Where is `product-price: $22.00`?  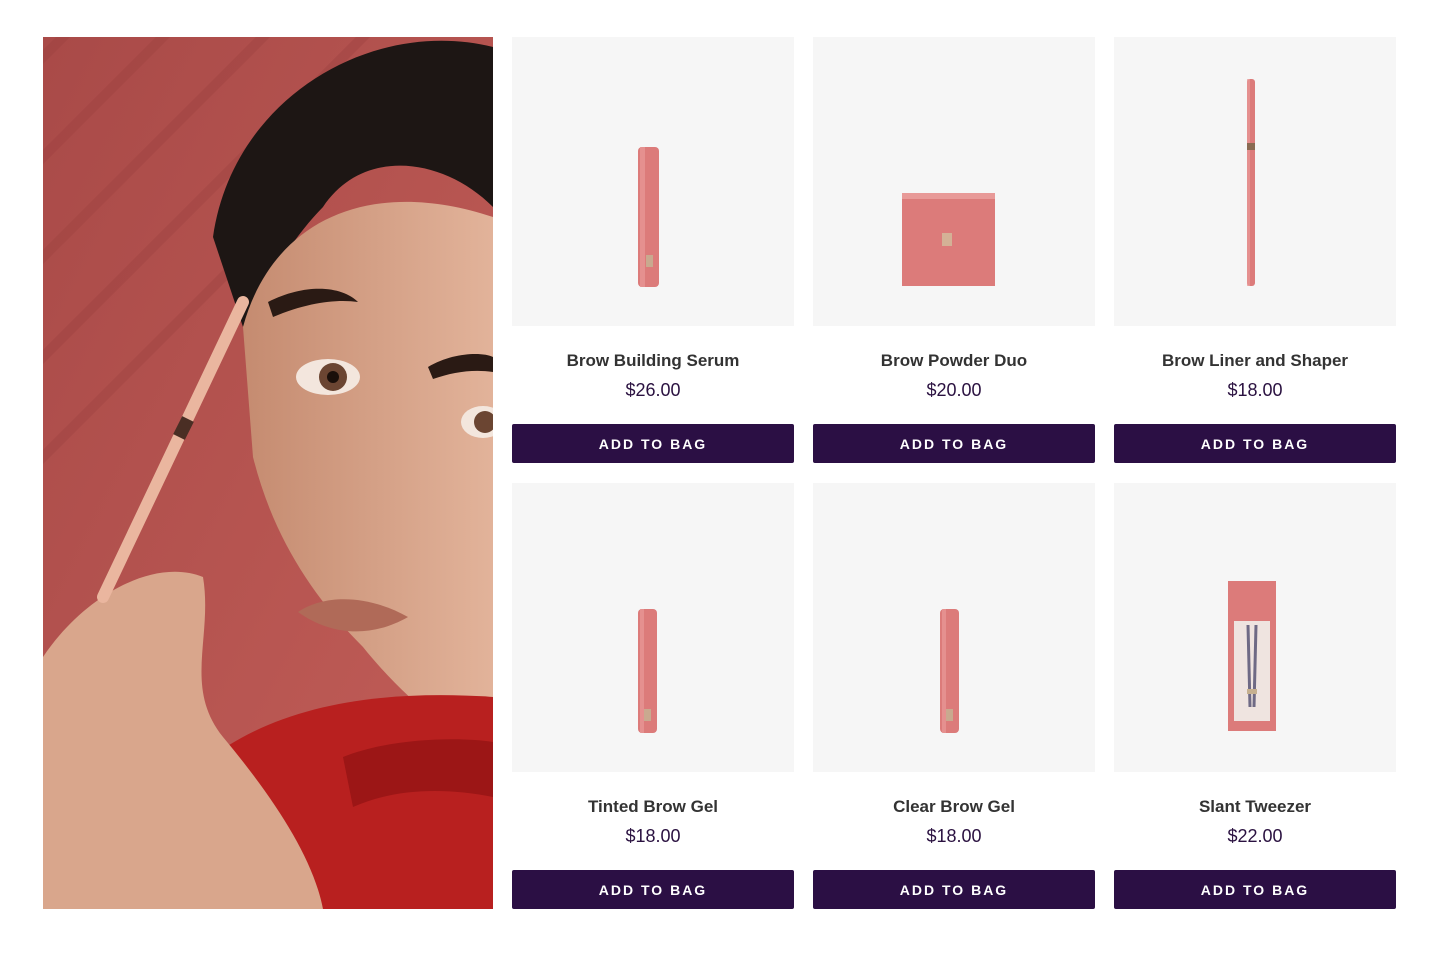
product-price: $22.00 is located at coordinates (1255, 836).